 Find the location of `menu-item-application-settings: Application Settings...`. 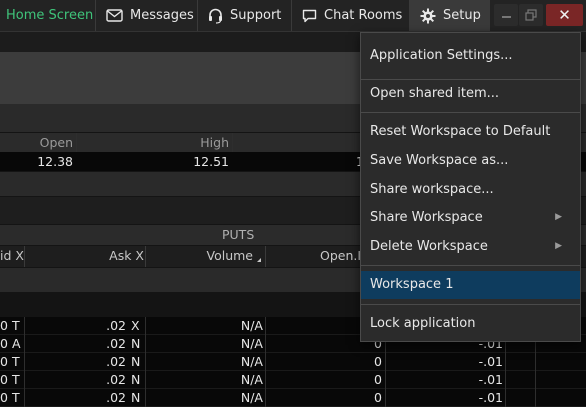

menu-item-application-settings: Application Settings... is located at coordinates (470, 55).